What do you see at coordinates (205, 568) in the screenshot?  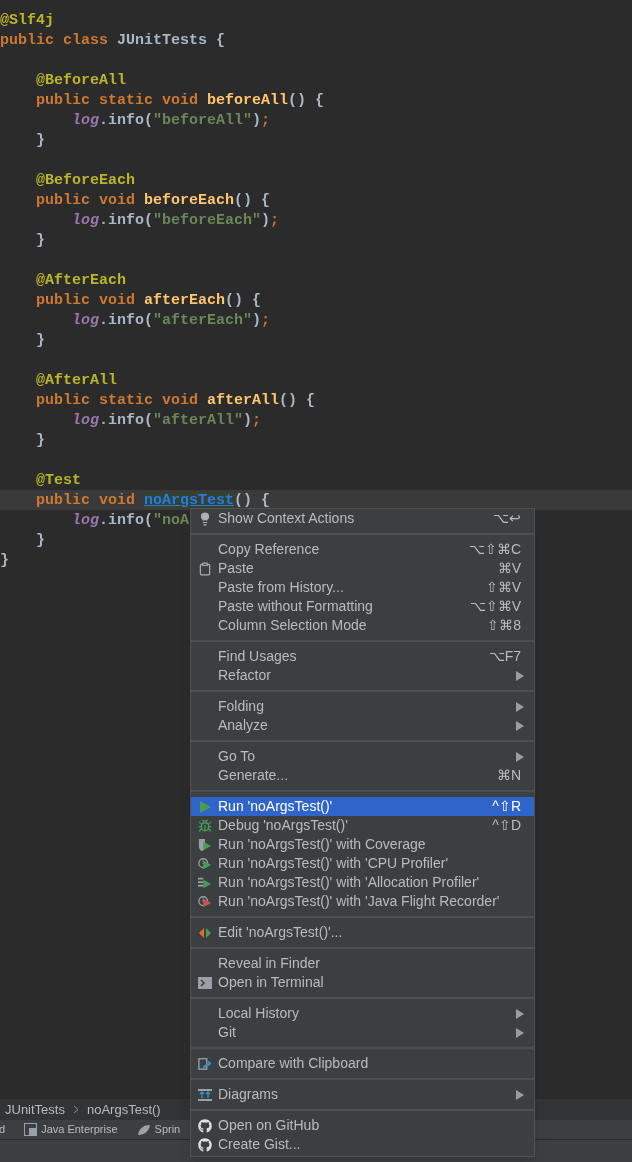 I see `clipboard-icon` at bounding box center [205, 568].